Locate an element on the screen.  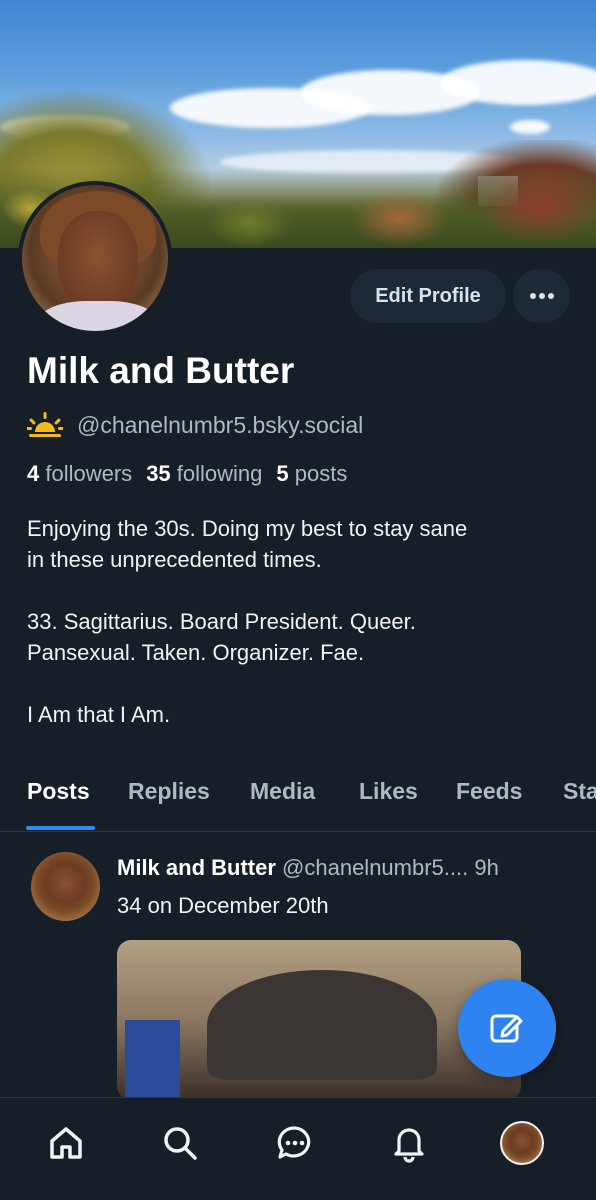
post-text: 34 on December 20th is located at coordinates (223, 905).